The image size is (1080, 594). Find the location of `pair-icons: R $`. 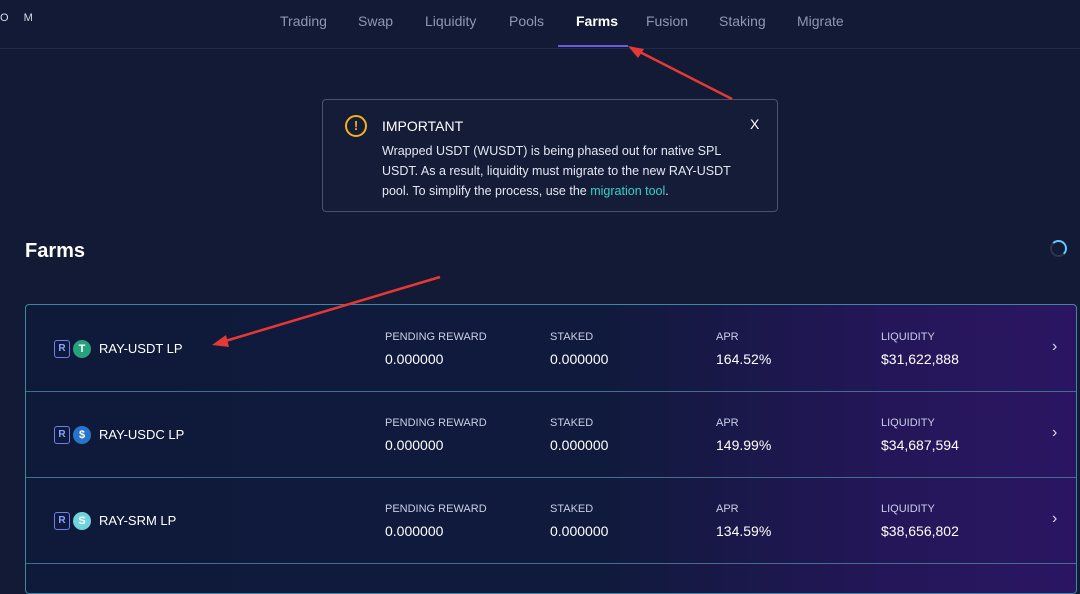

pair-icons: R $ is located at coordinates (74, 435).